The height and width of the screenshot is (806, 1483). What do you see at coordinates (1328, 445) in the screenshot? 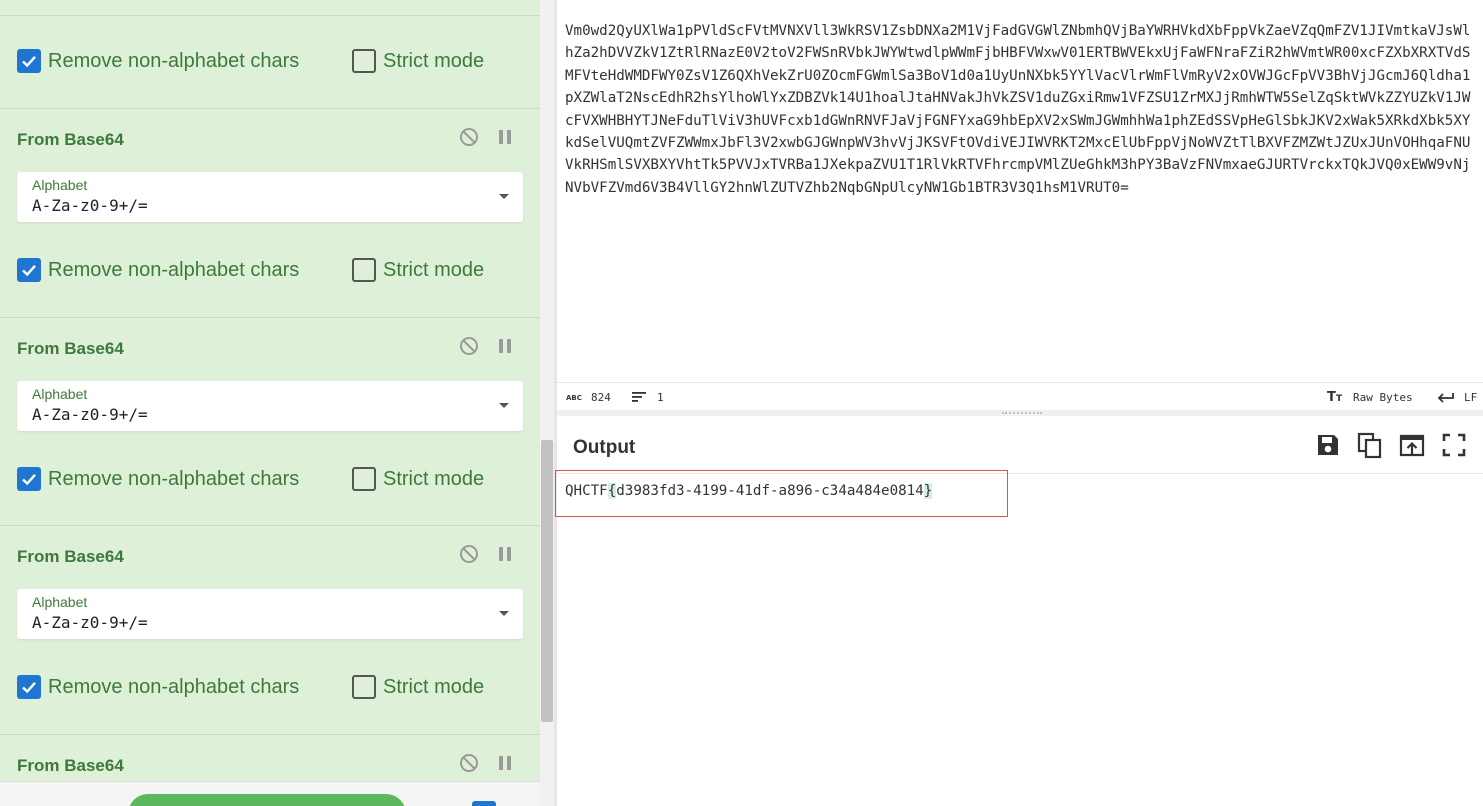
I see `save-icon` at bounding box center [1328, 445].